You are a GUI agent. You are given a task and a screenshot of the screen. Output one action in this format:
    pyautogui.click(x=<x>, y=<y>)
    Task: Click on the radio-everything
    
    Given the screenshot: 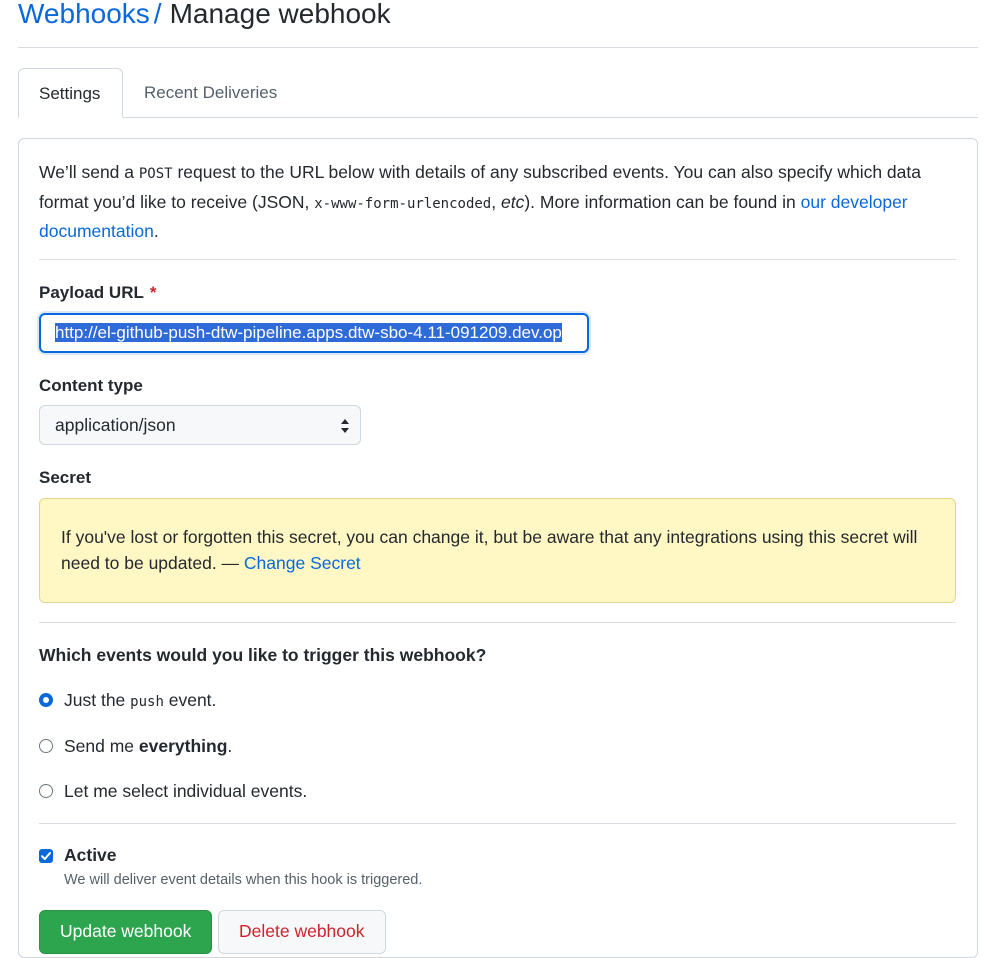 What is the action you would take?
    pyautogui.click(x=46, y=746)
    